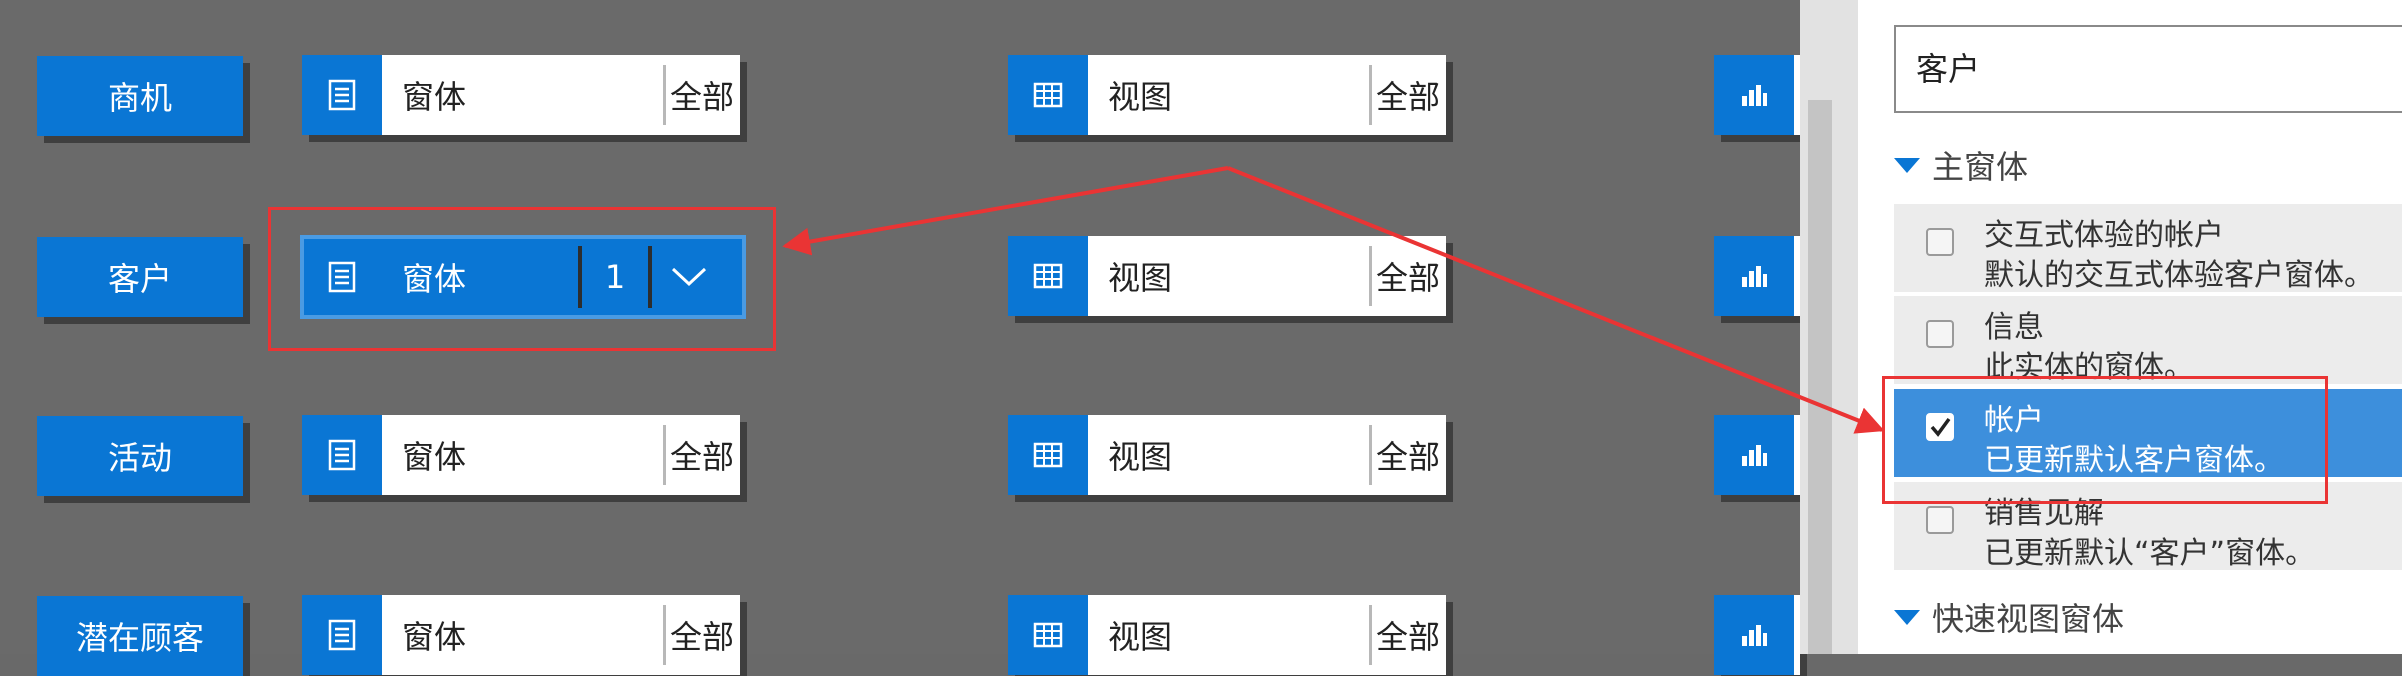 This screenshot has height=676, width=2402. Describe the element at coordinates (1227, 276) in the screenshot. I see `views-tile-account: 视图 全部` at that location.